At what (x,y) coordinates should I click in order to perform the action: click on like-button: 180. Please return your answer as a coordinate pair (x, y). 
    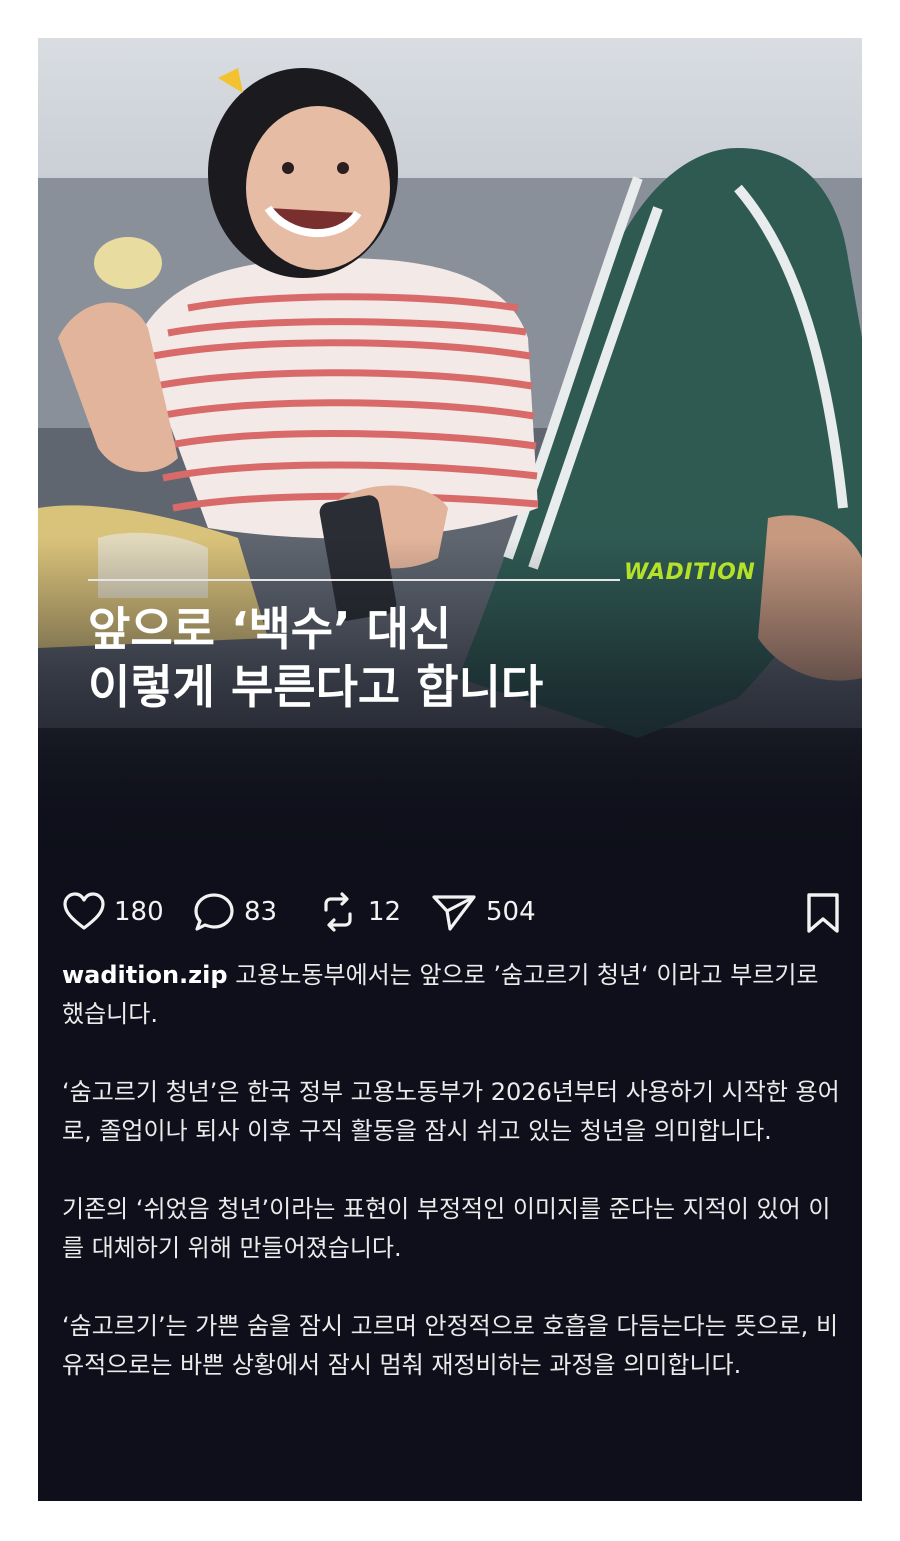
    Looking at the image, I should click on (113, 912).